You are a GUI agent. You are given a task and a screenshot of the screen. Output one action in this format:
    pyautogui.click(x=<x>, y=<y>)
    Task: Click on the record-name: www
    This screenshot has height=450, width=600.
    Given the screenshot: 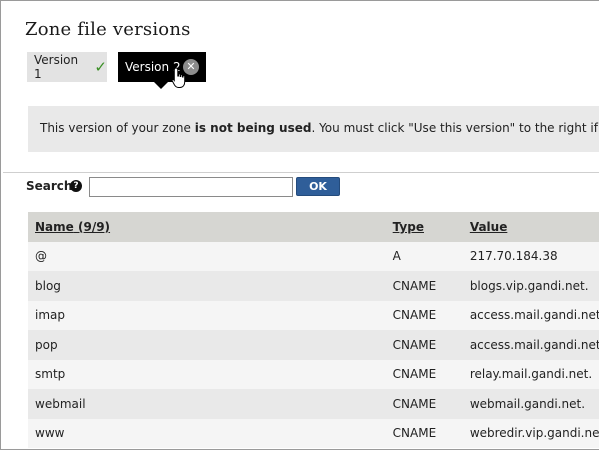 What is the action you would take?
    pyautogui.click(x=50, y=433)
    